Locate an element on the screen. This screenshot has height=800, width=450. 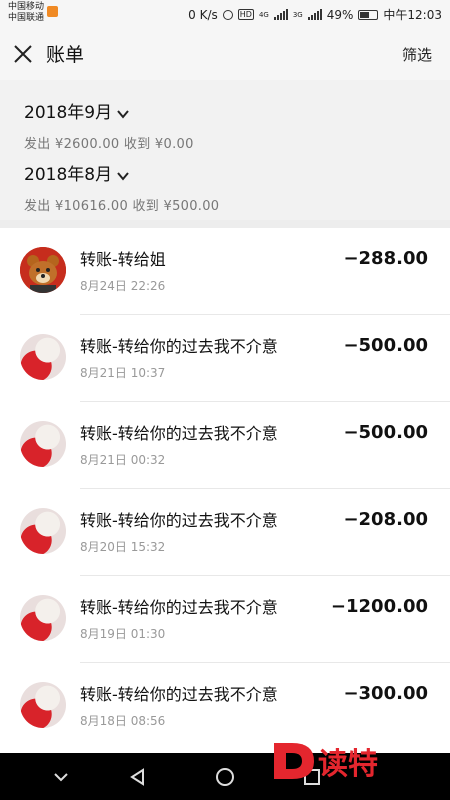
hd-icon: HD is located at coordinates (245, 14).